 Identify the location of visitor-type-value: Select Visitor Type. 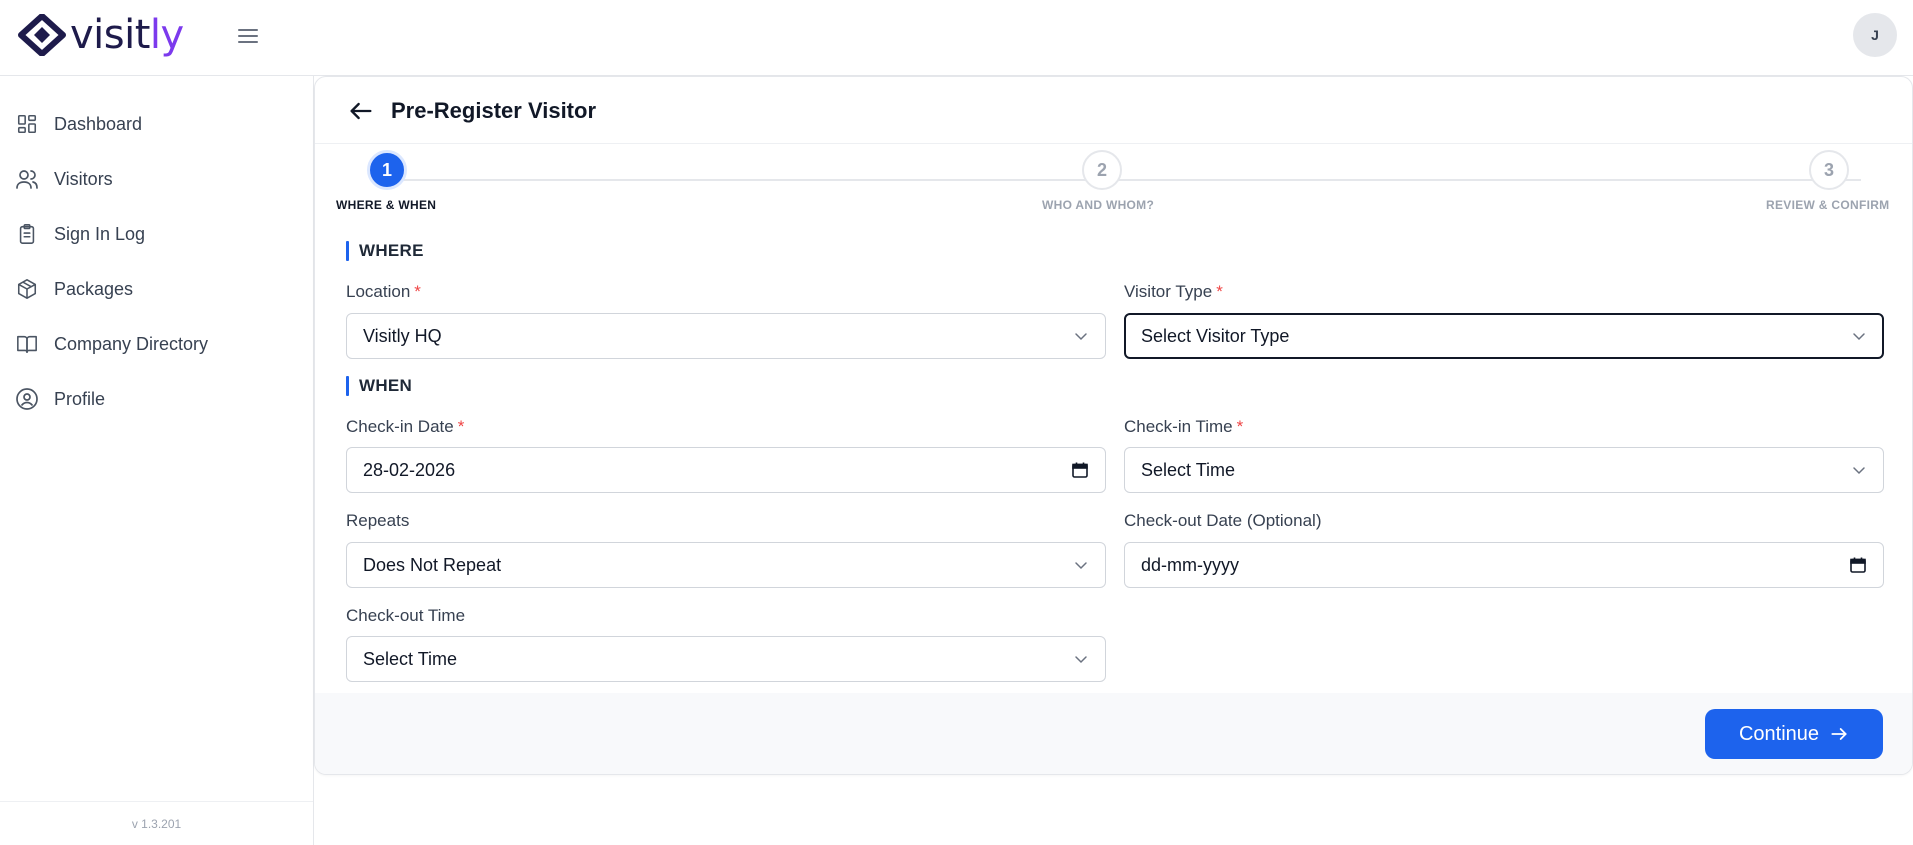
(1215, 335).